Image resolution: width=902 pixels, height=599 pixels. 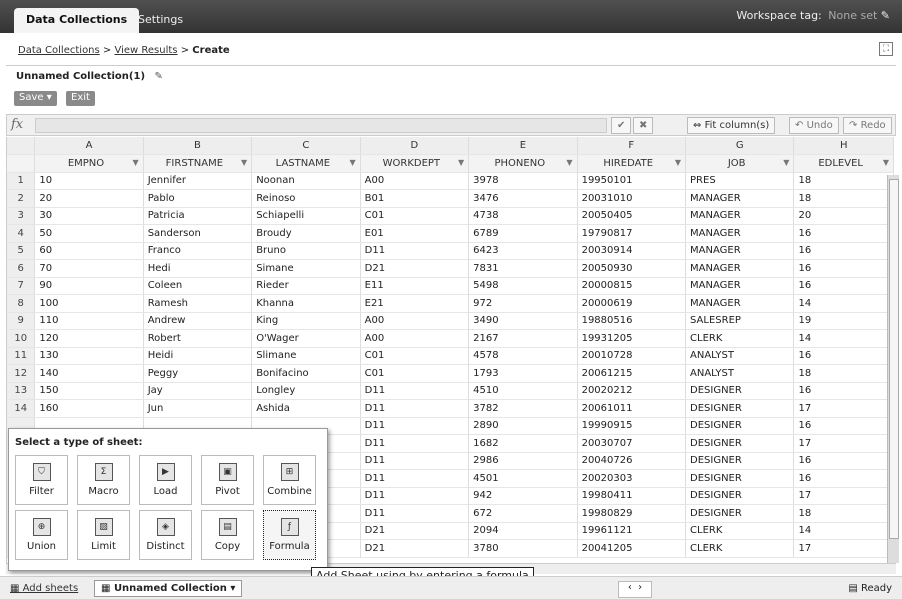 I want to click on table-cell: Hedi, so click(x=198, y=268).